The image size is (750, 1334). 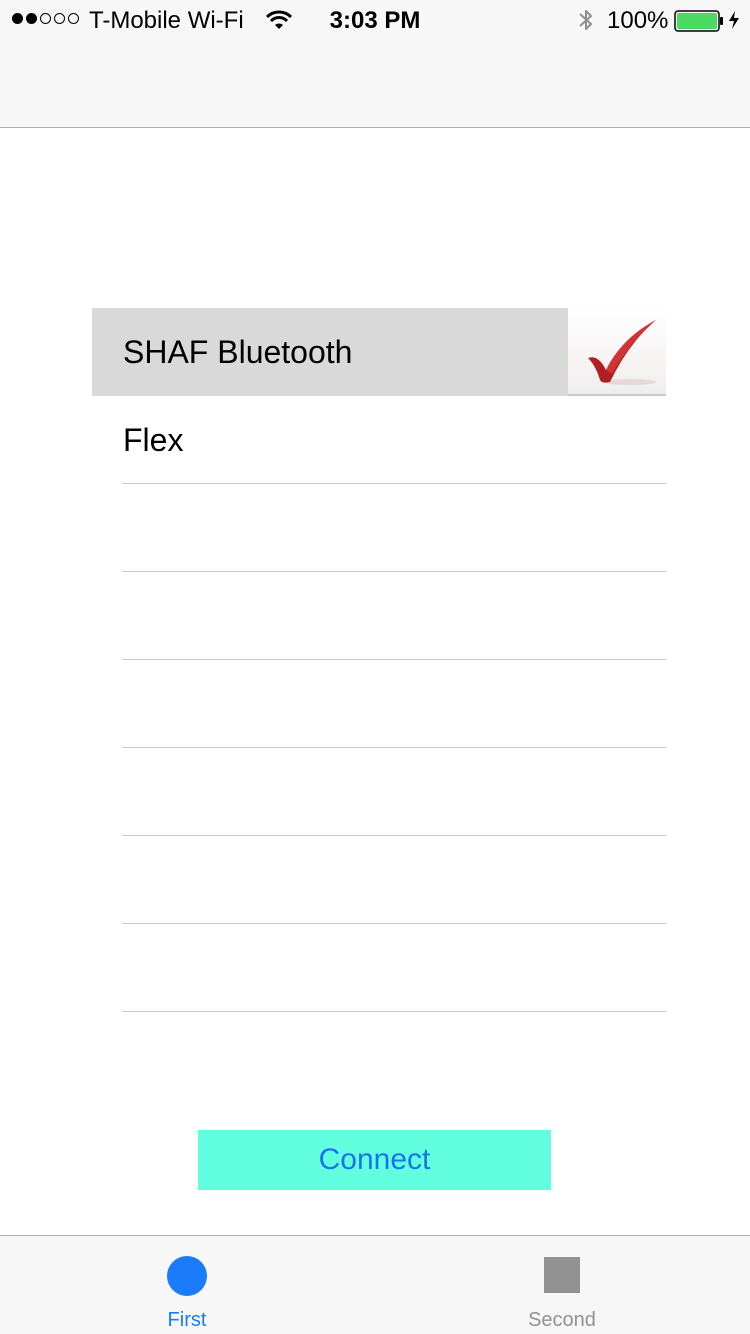 I want to click on navigation-bar: T-Mobile Wi-Fi 3:03 PM 100%, so click(x=375, y=64).